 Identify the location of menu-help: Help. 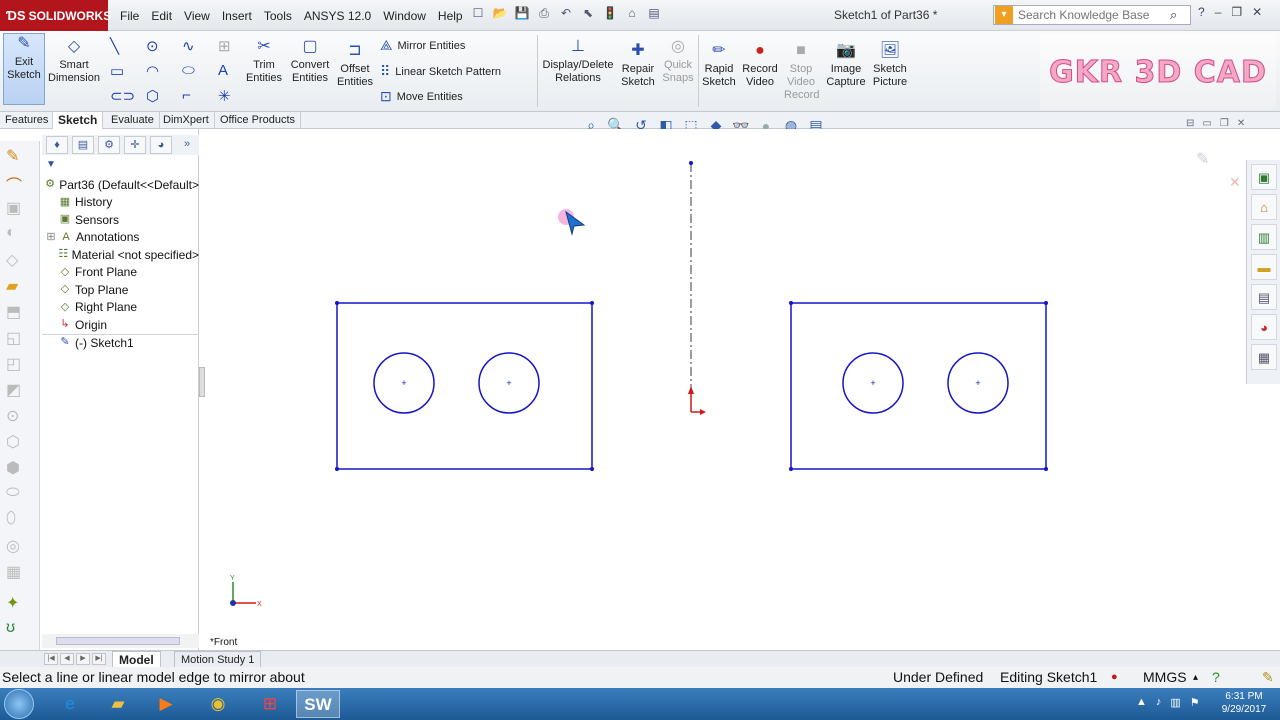
(450, 16).